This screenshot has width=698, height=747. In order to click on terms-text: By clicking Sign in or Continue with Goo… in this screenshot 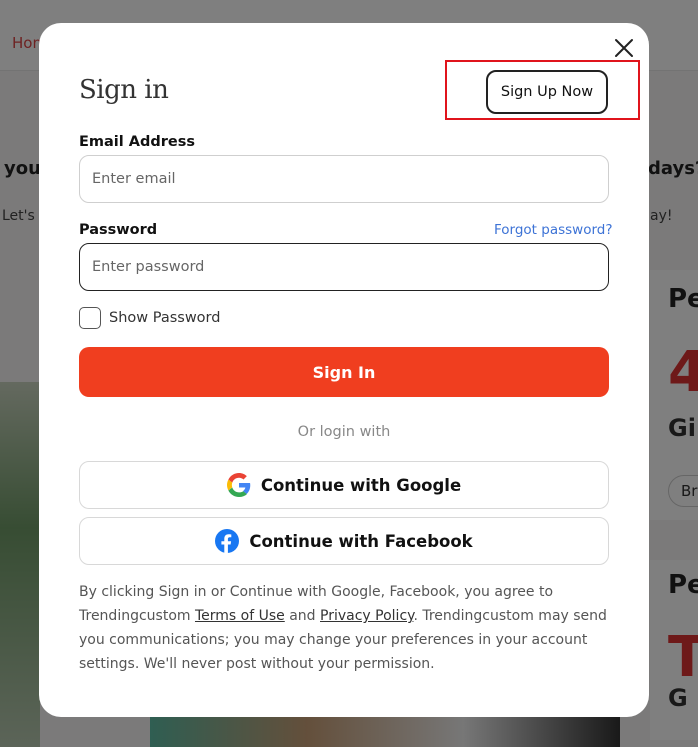, I will do `click(344, 628)`.